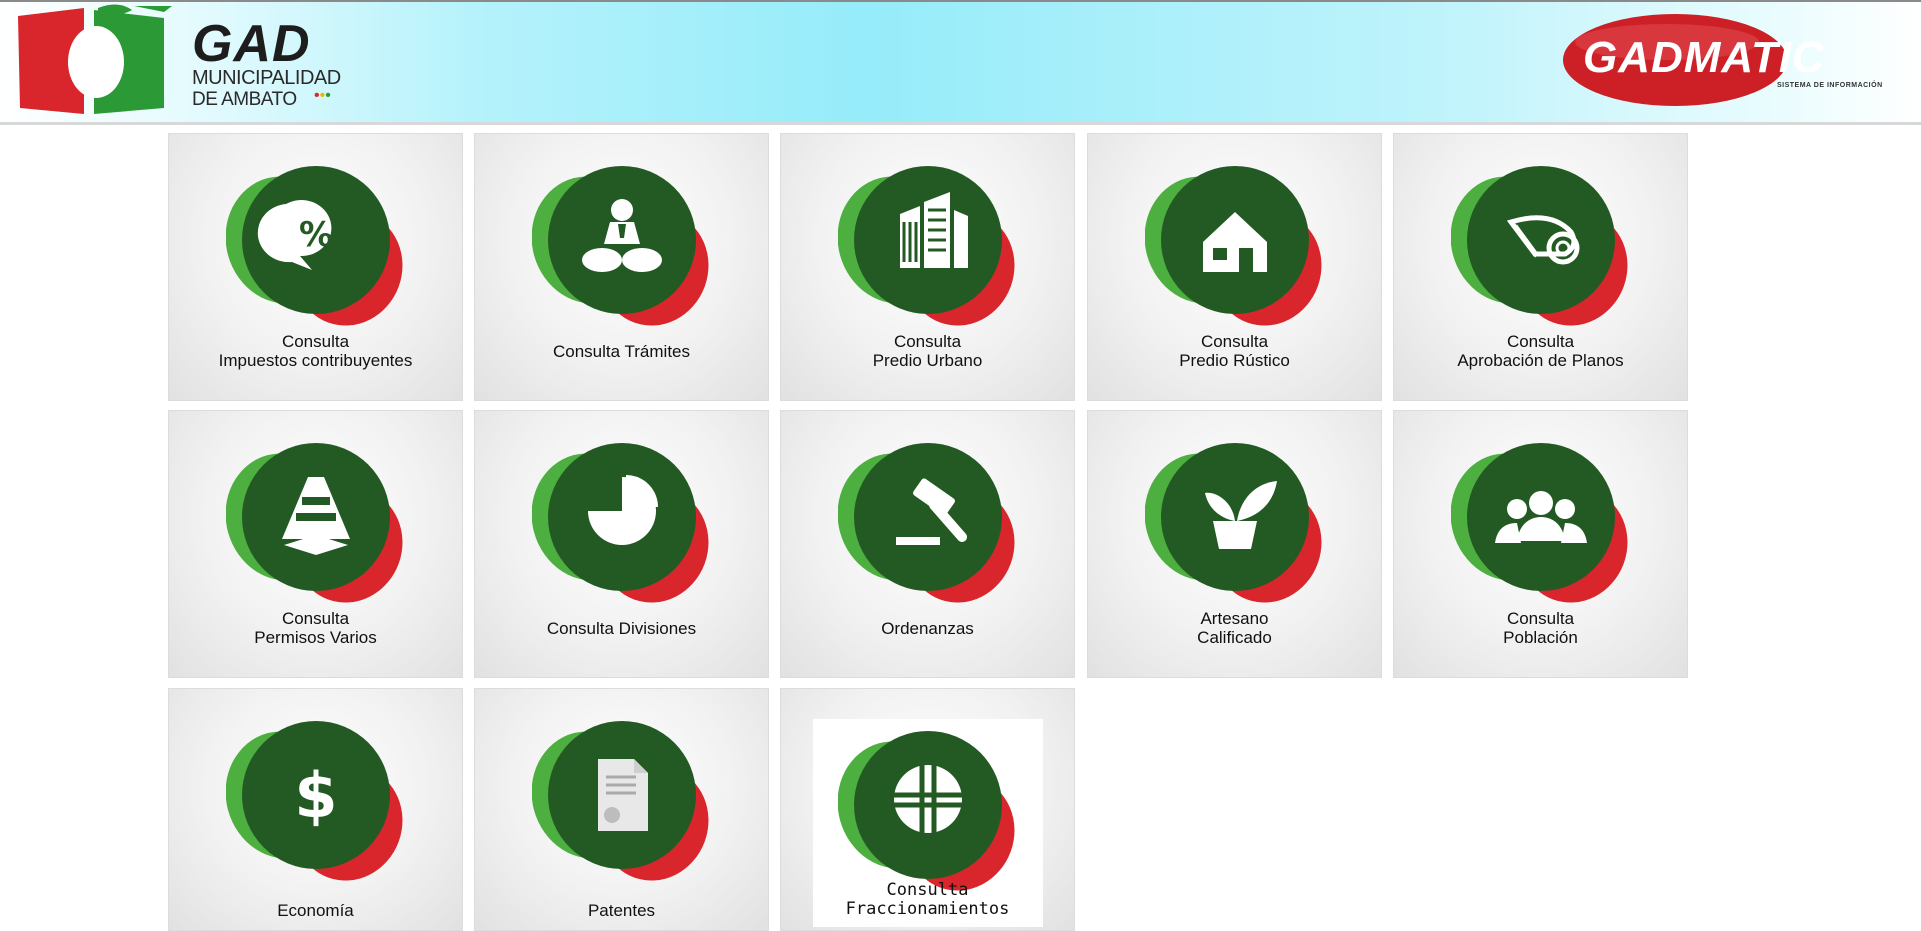 Image resolution: width=1921 pixels, height=931 pixels. Describe the element at coordinates (315, 360) in the screenshot. I see `tile-label-line2: Impuestos contribuyentes` at that location.